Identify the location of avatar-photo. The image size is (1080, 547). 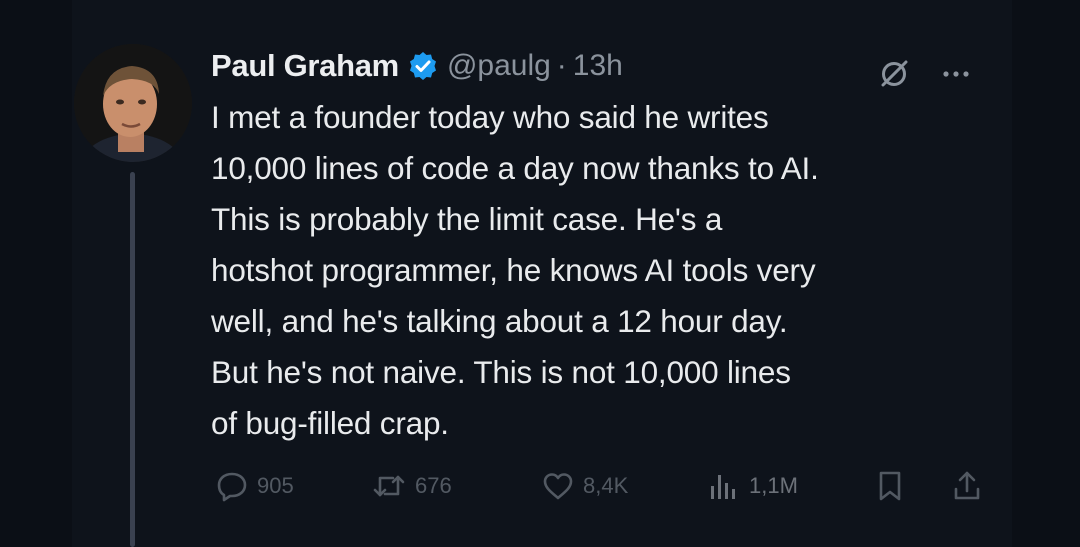
(133, 103).